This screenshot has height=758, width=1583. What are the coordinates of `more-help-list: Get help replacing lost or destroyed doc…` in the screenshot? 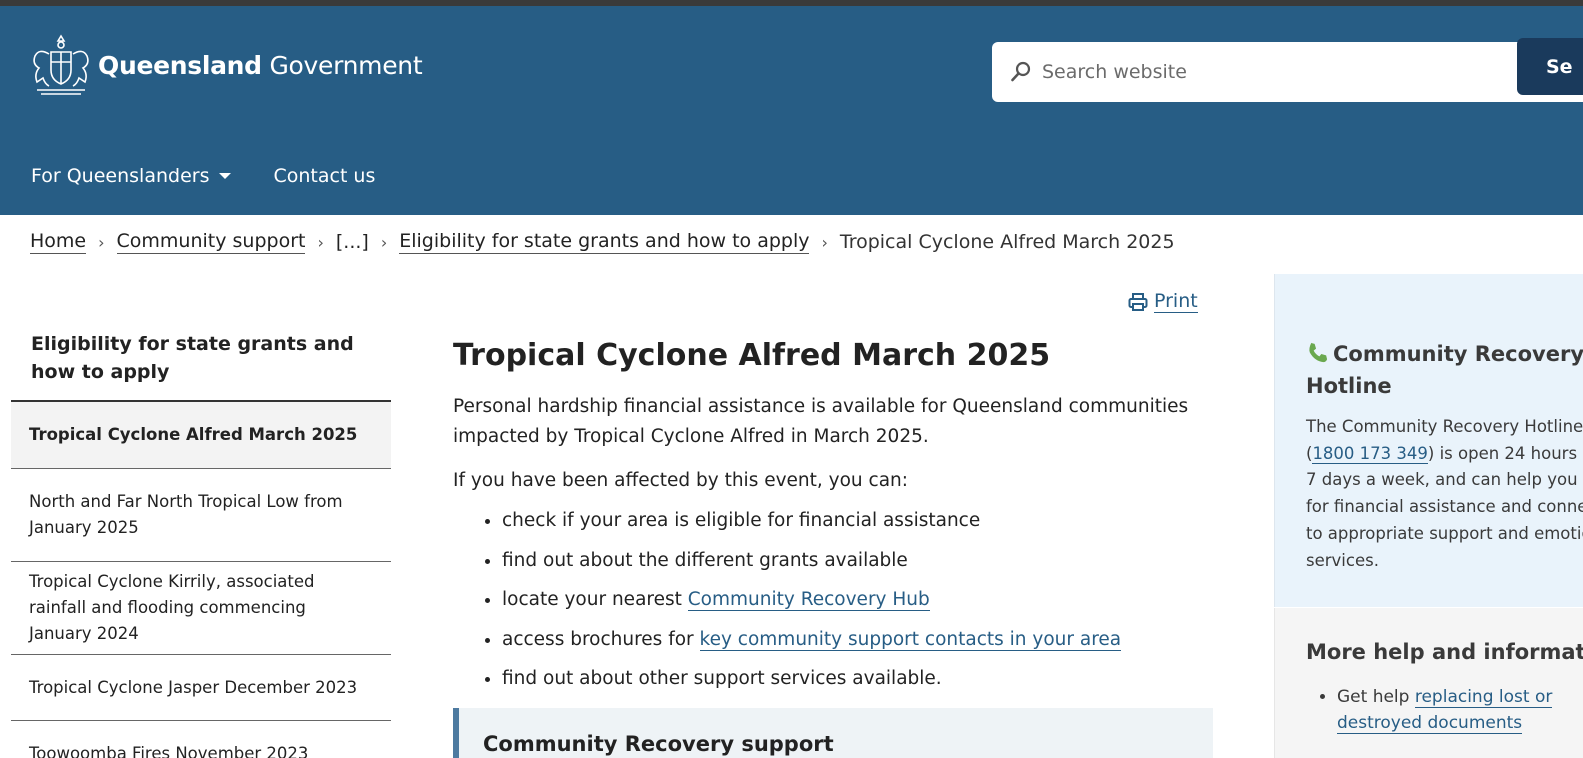 It's located at (1457, 710).